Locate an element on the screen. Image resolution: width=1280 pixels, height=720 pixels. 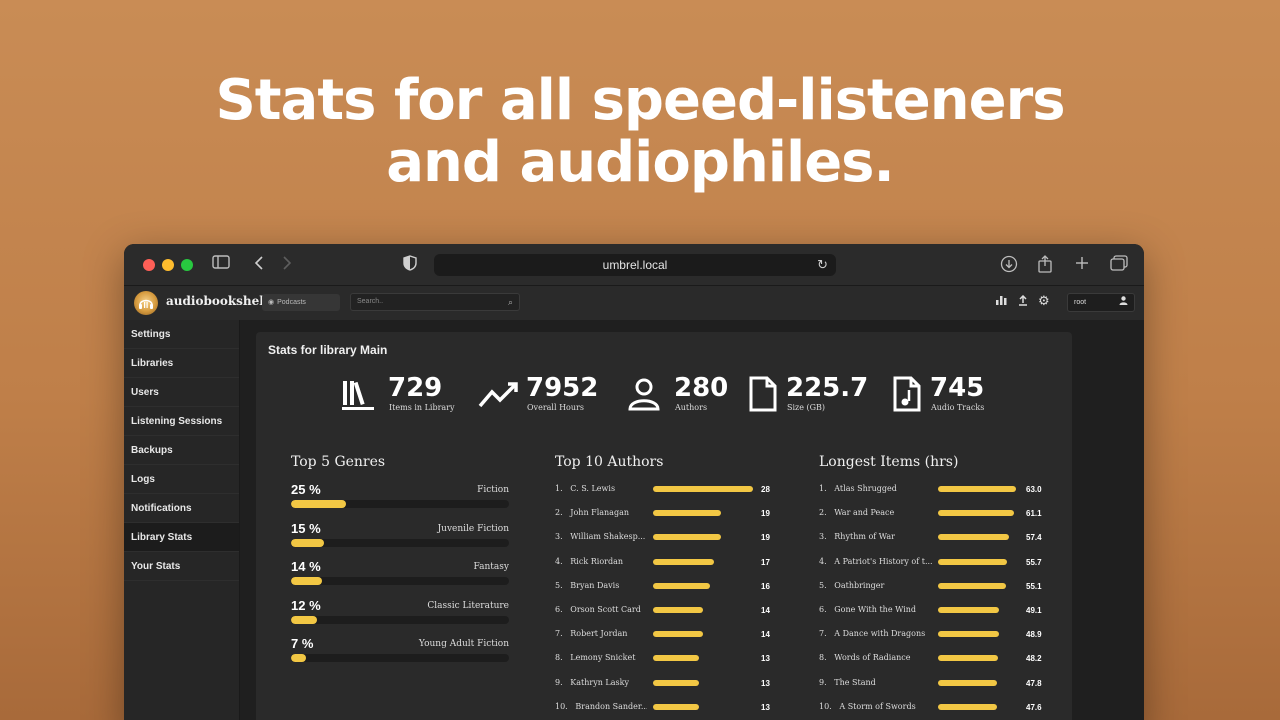
author-row: 7. Robert Jordan 14 is located at coordinates (673, 634).